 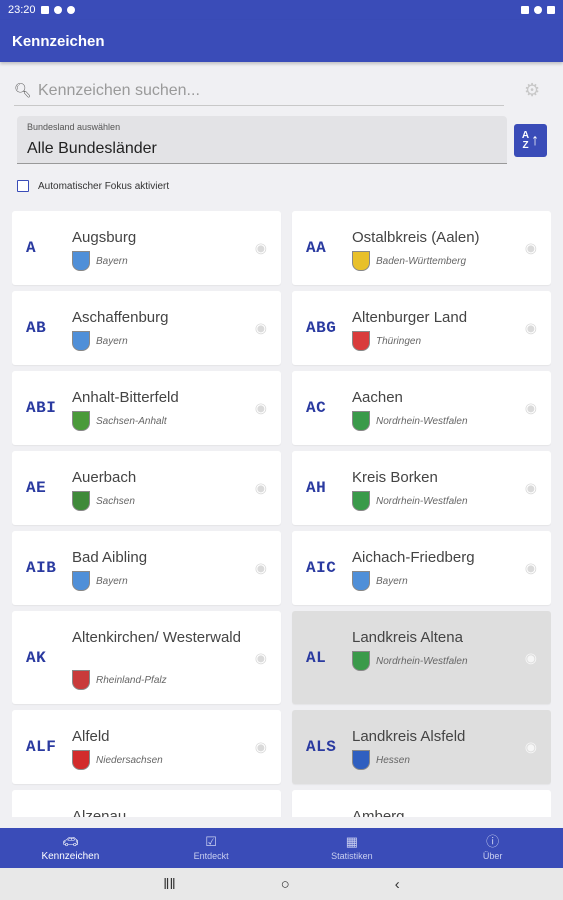 I want to click on bluetooth-icon, so click(x=525, y=10).